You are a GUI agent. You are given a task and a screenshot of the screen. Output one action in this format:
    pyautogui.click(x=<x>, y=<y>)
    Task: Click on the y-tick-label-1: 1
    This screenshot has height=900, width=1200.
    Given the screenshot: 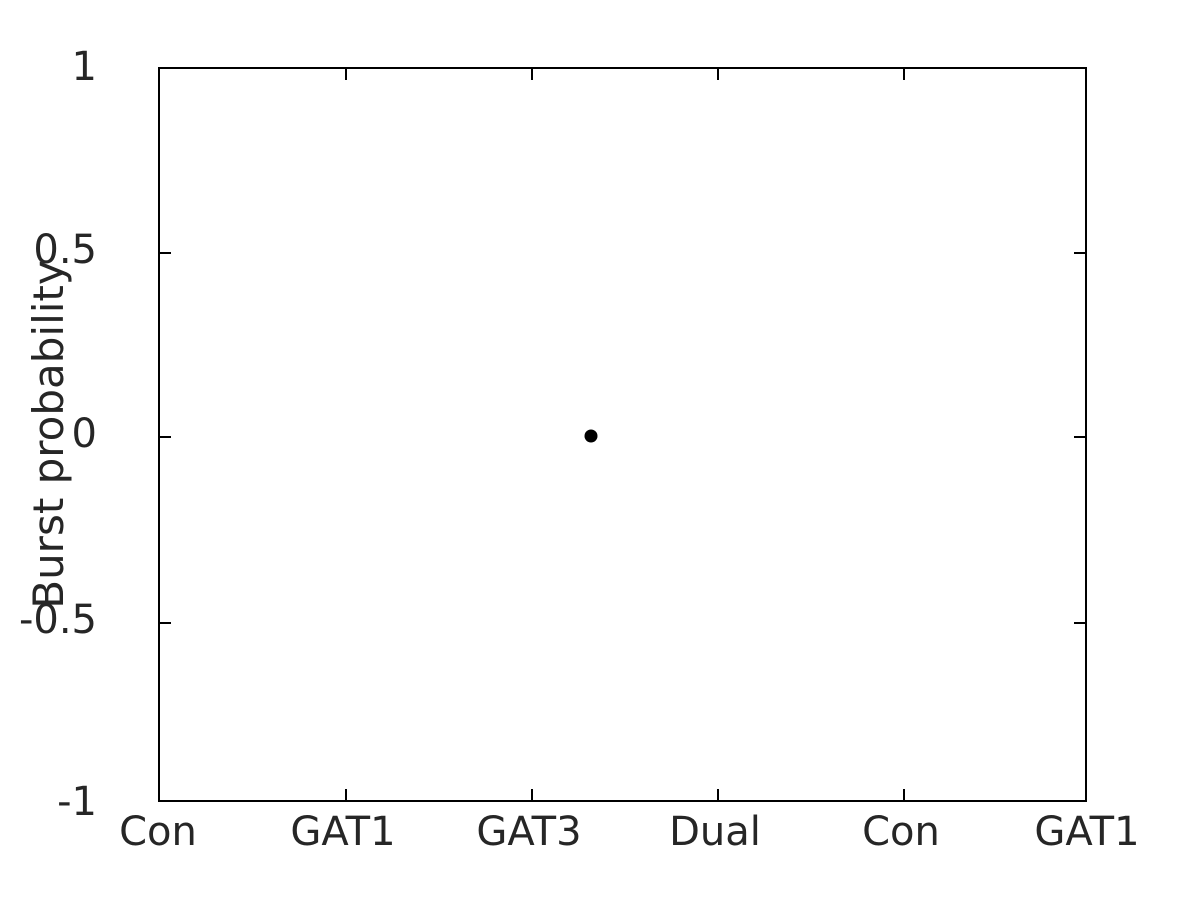 What is the action you would take?
    pyautogui.click(x=84, y=67)
    